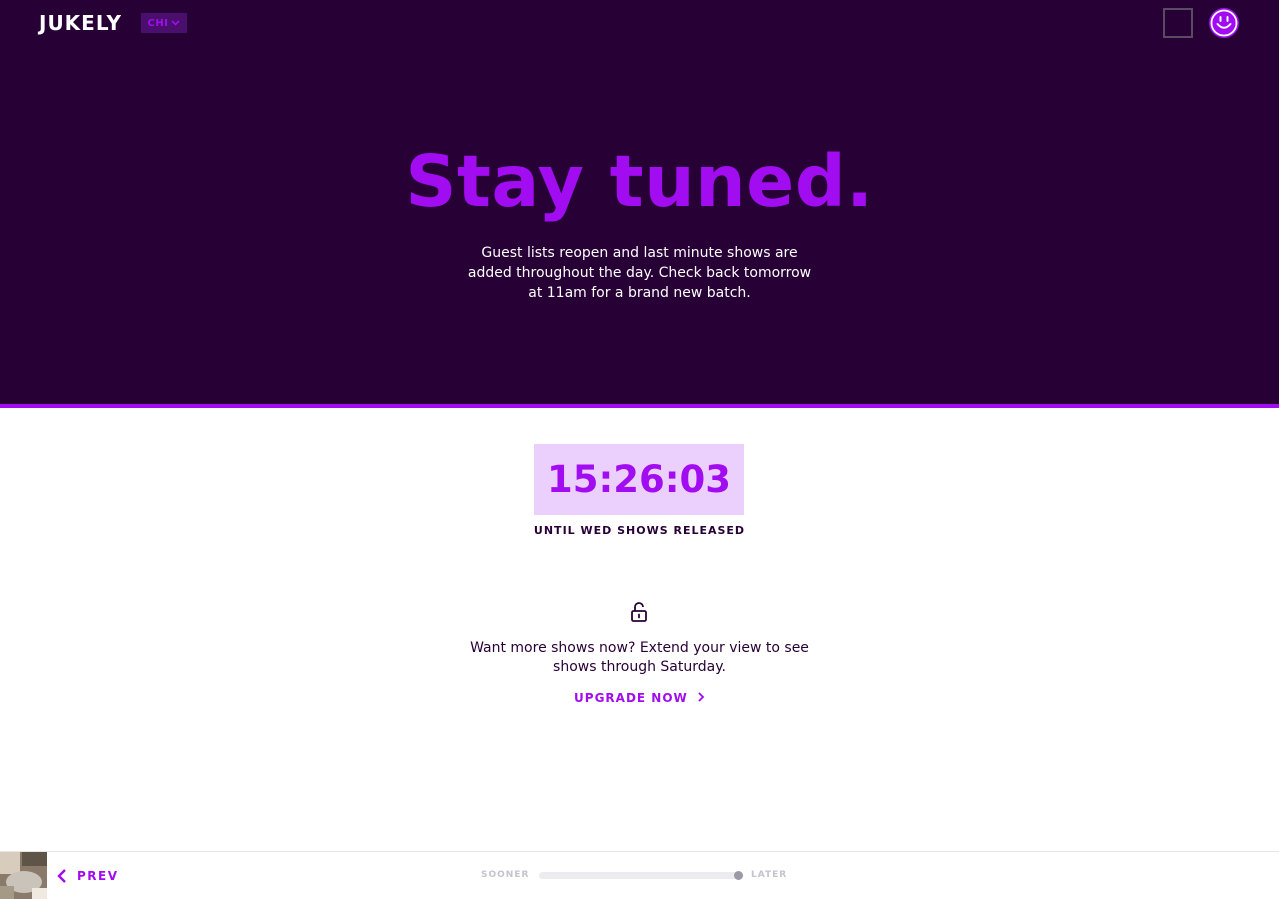 The height and width of the screenshot is (899, 1279). I want to click on chevron-right-icon, so click(701, 697).